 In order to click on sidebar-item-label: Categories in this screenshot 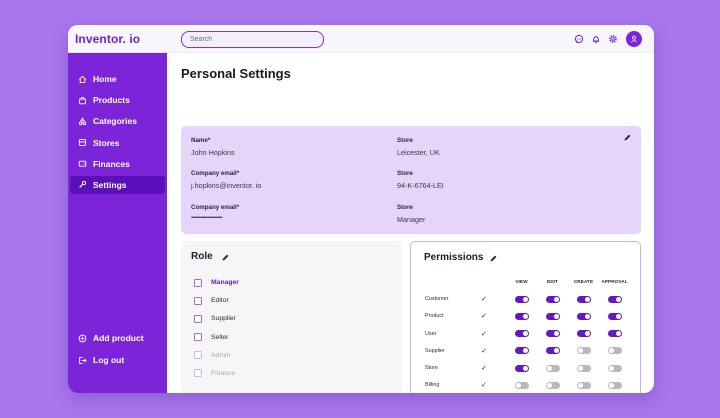, I will do `click(115, 121)`.